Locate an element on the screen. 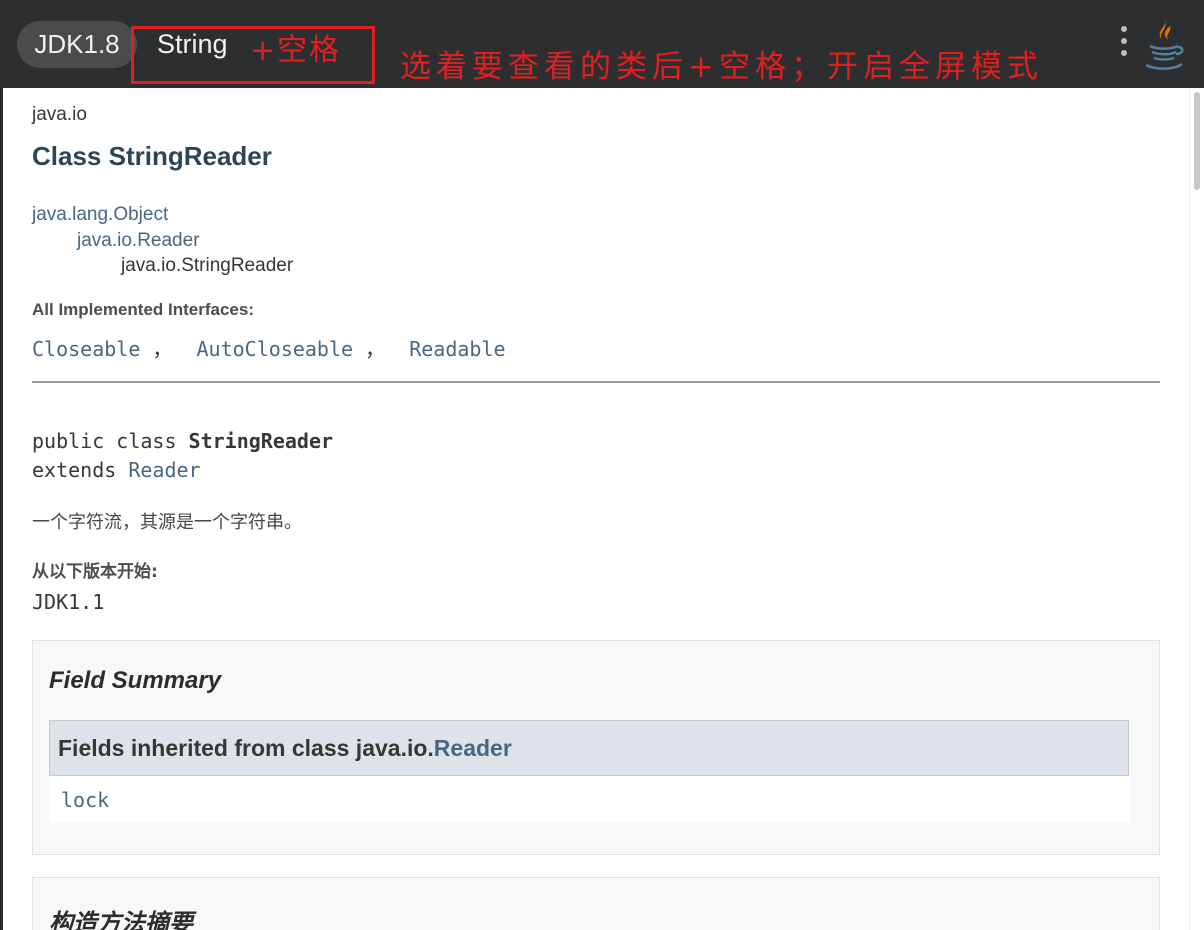 The image size is (1204, 930). divider is located at coordinates (596, 382).